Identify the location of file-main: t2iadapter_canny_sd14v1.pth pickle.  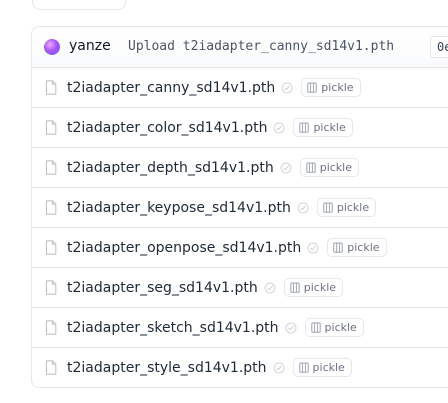
(214, 87).